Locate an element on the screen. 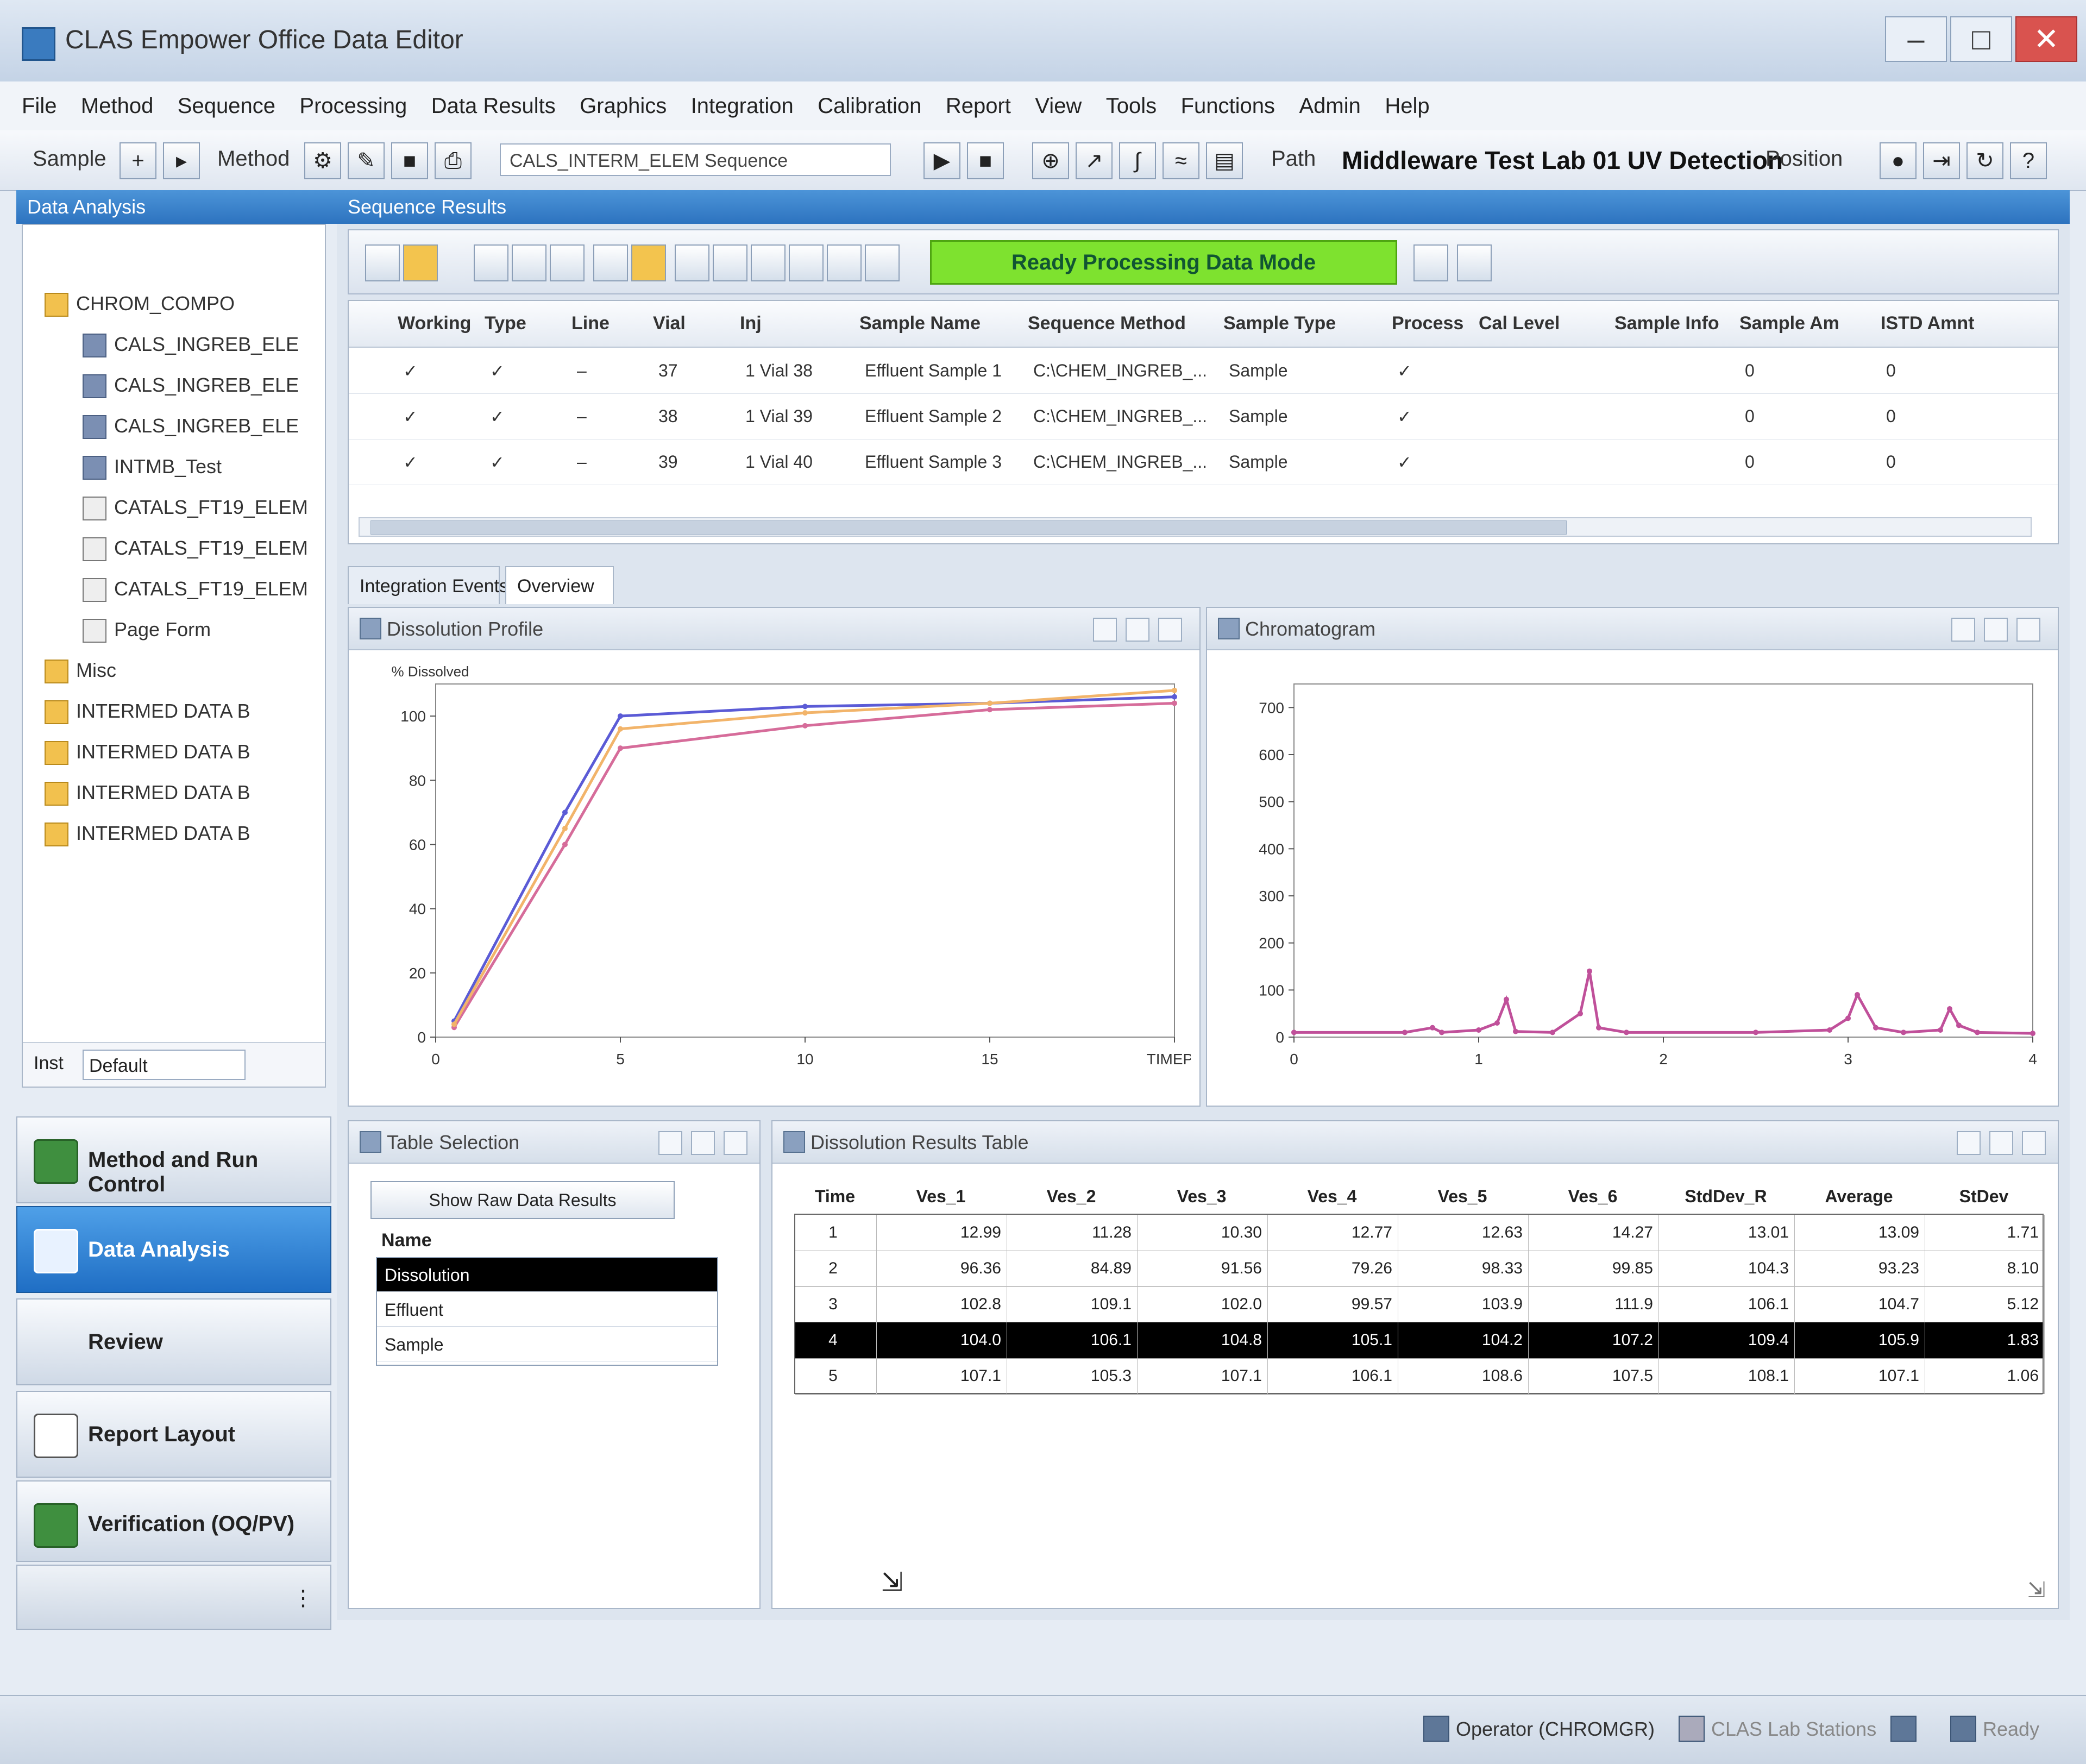 The image size is (2086, 1764). menu-method: Method is located at coordinates (117, 106).